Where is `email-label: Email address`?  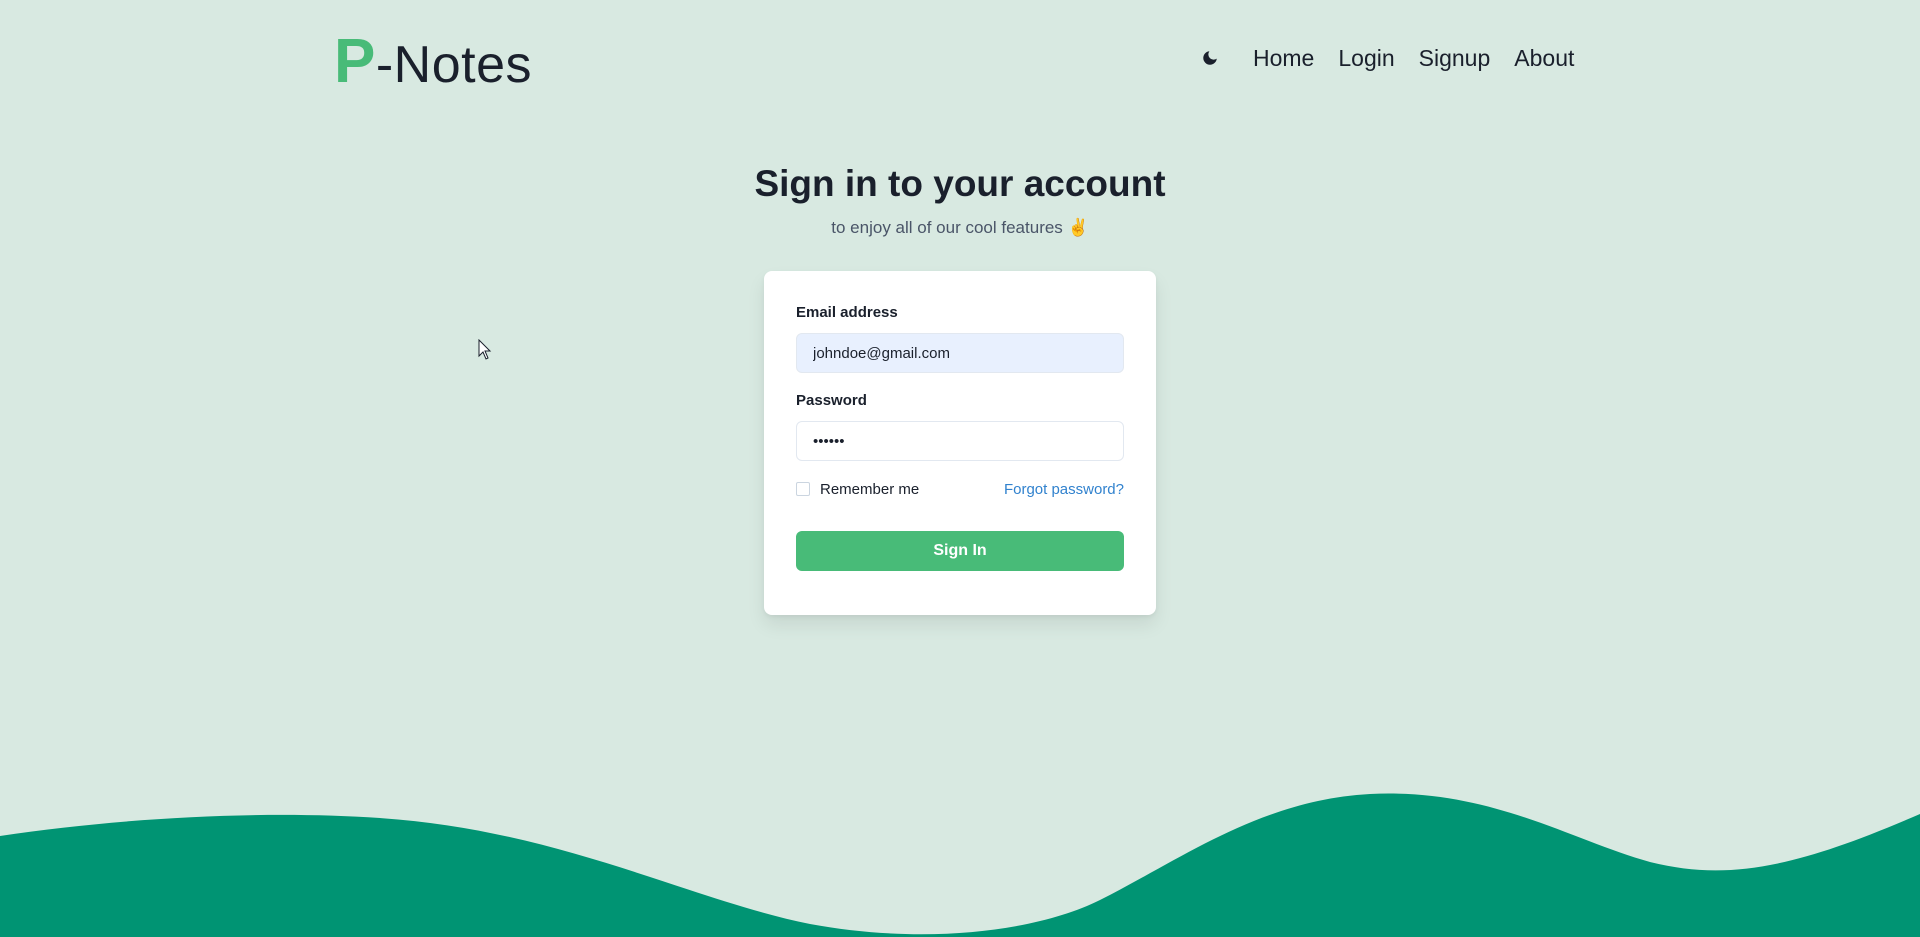
email-label: Email address is located at coordinates (847, 312).